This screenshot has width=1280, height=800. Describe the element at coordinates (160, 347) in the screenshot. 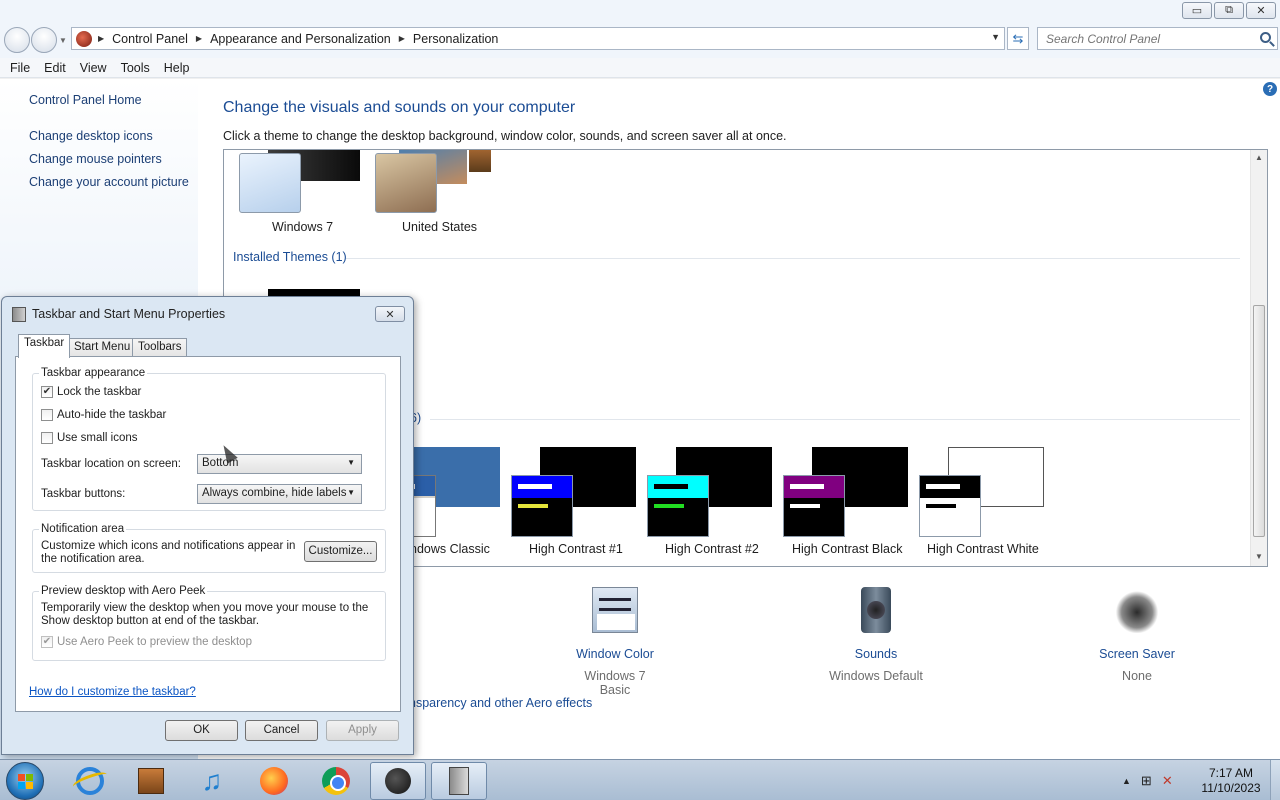

I see `tab-toolbars: Toolbars` at that location.